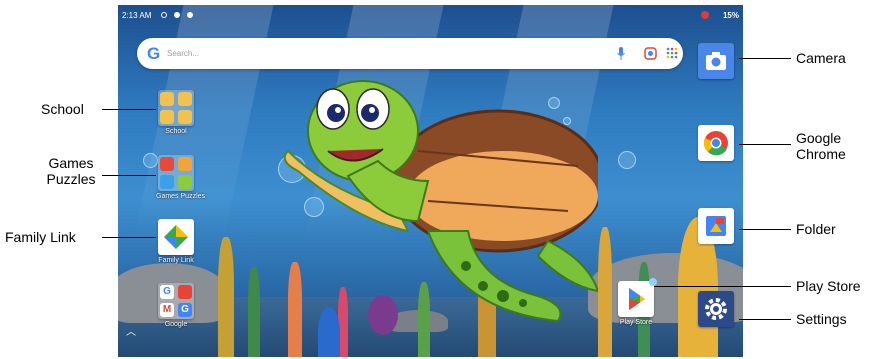 Image resolution: width=882 pixels, height=359 pixels. Describe the element at coordinates (176, 301) in the screenshot. I see `google-folder-icon: G M G` at that location.